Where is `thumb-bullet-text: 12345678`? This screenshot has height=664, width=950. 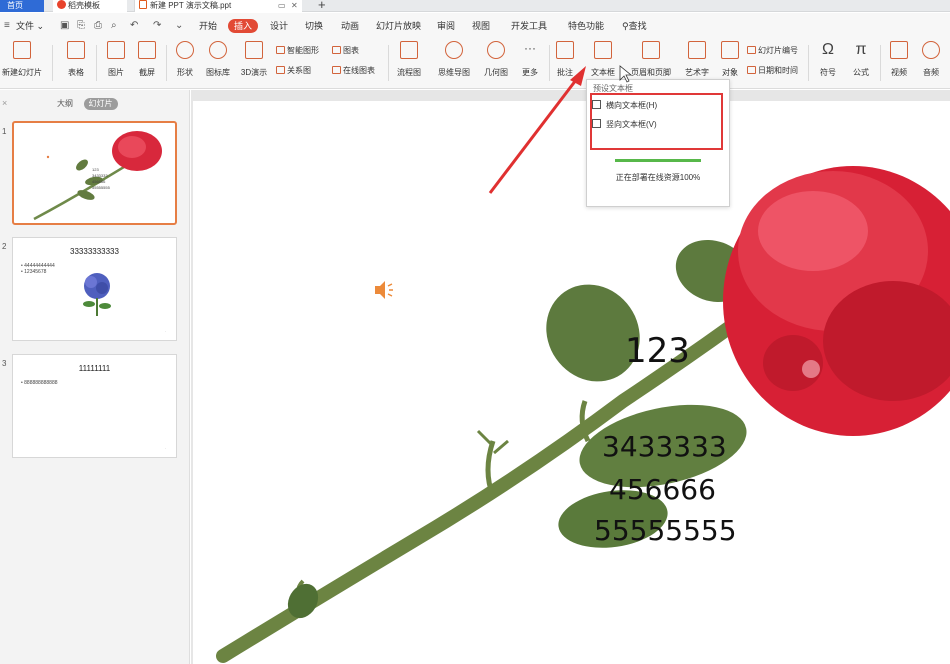
thumb-bullet-text: 12345678 is located at coordinates (35, 272).